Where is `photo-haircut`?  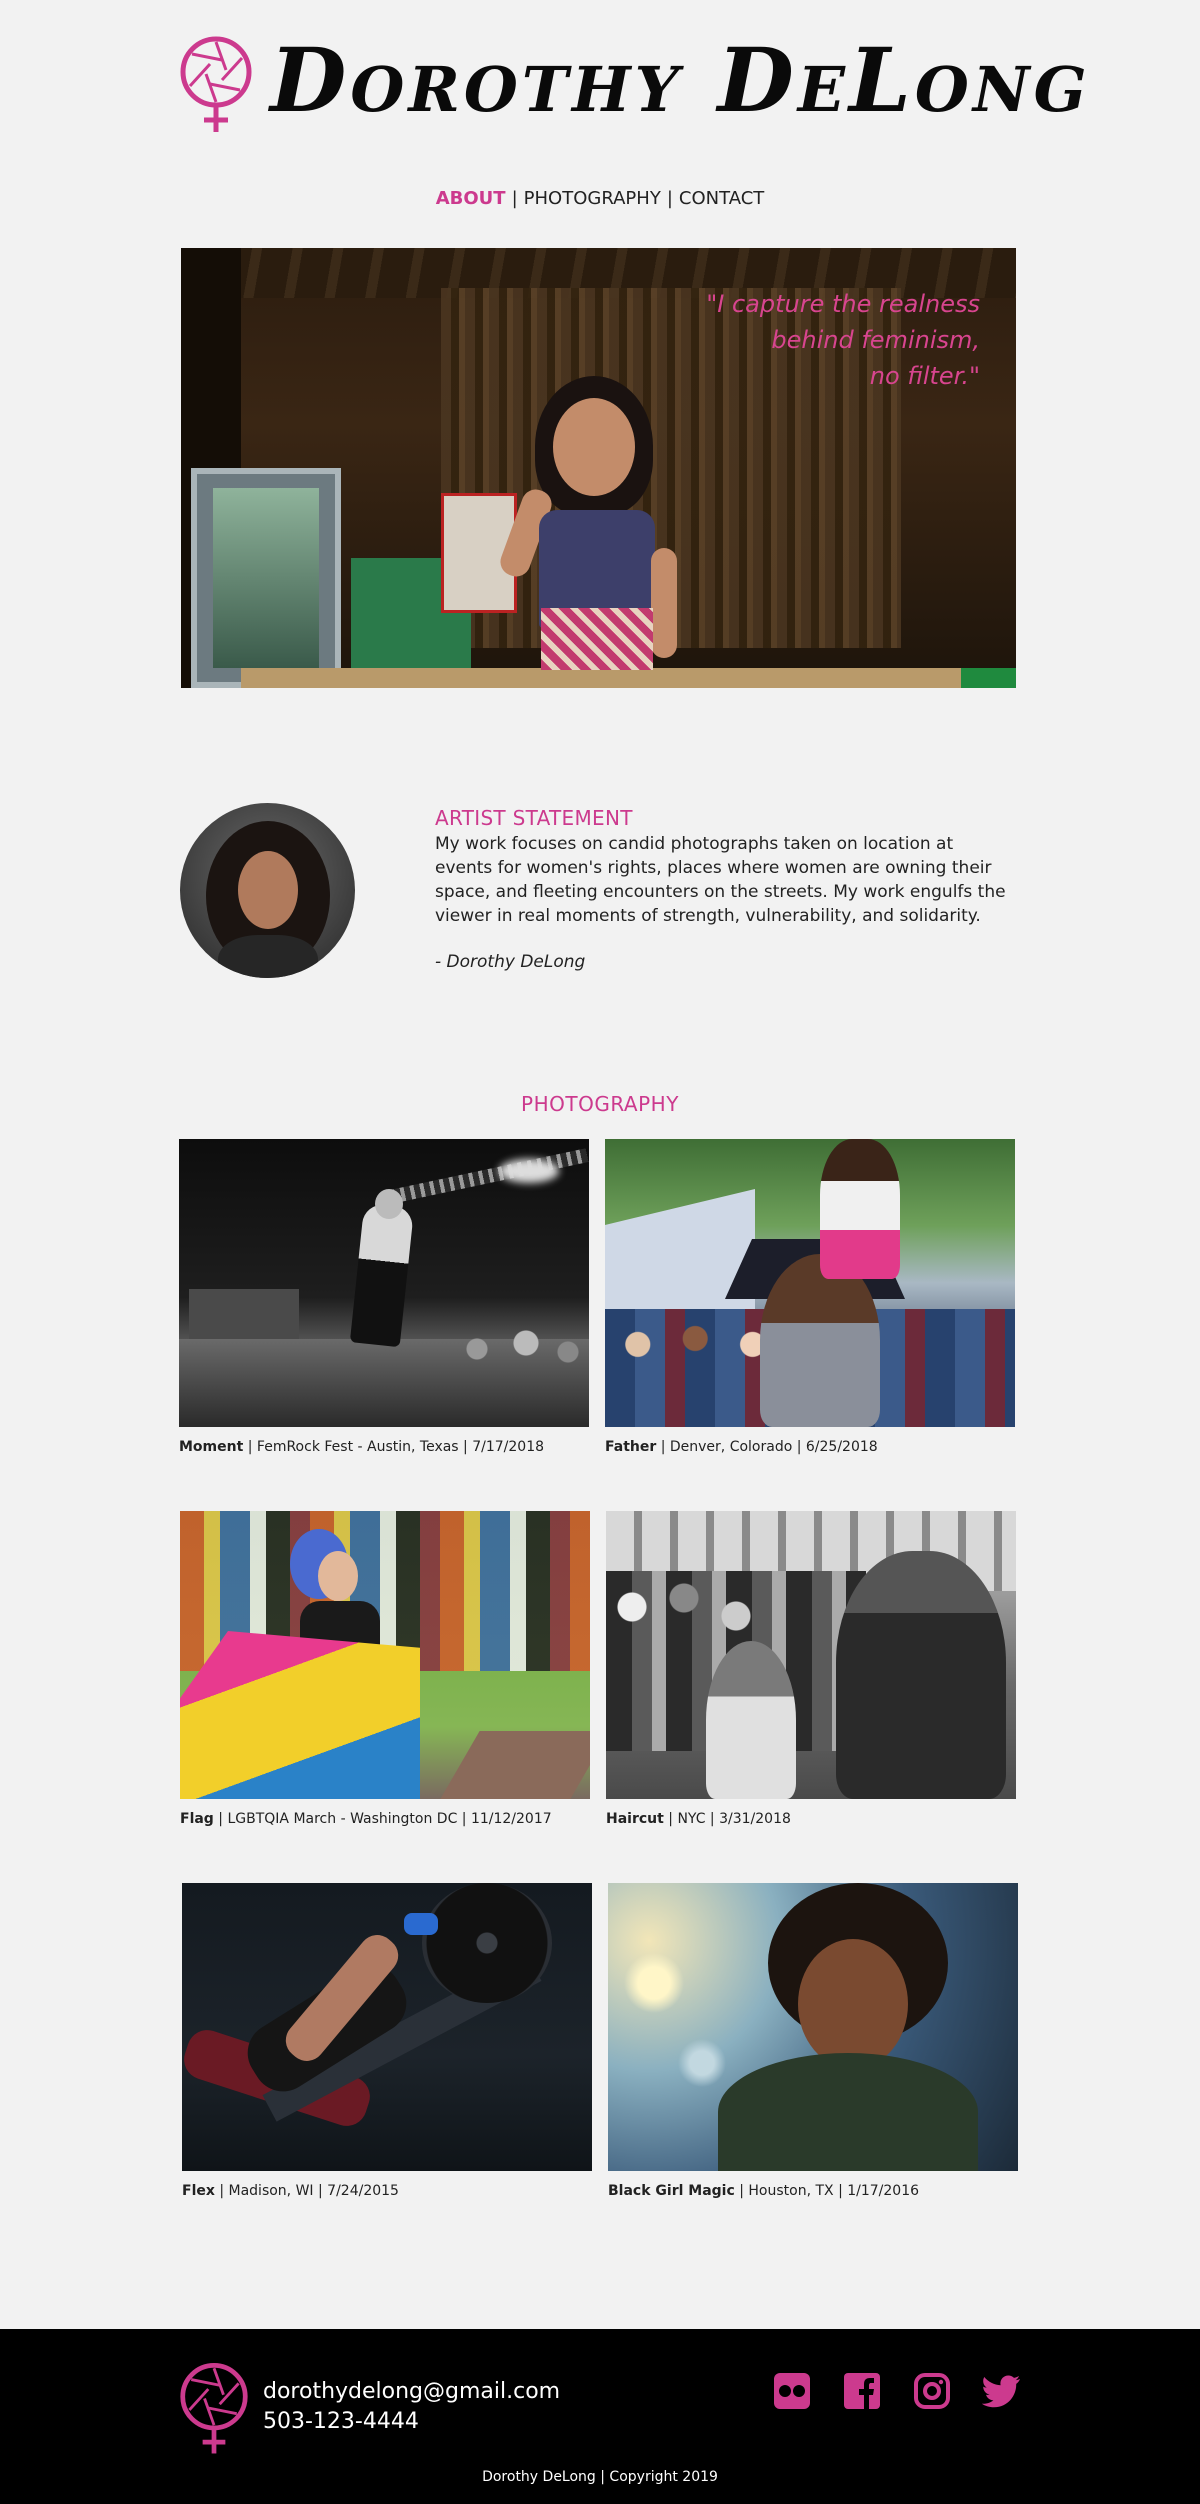
photo-haircut is located at coordinates (811, 1655).